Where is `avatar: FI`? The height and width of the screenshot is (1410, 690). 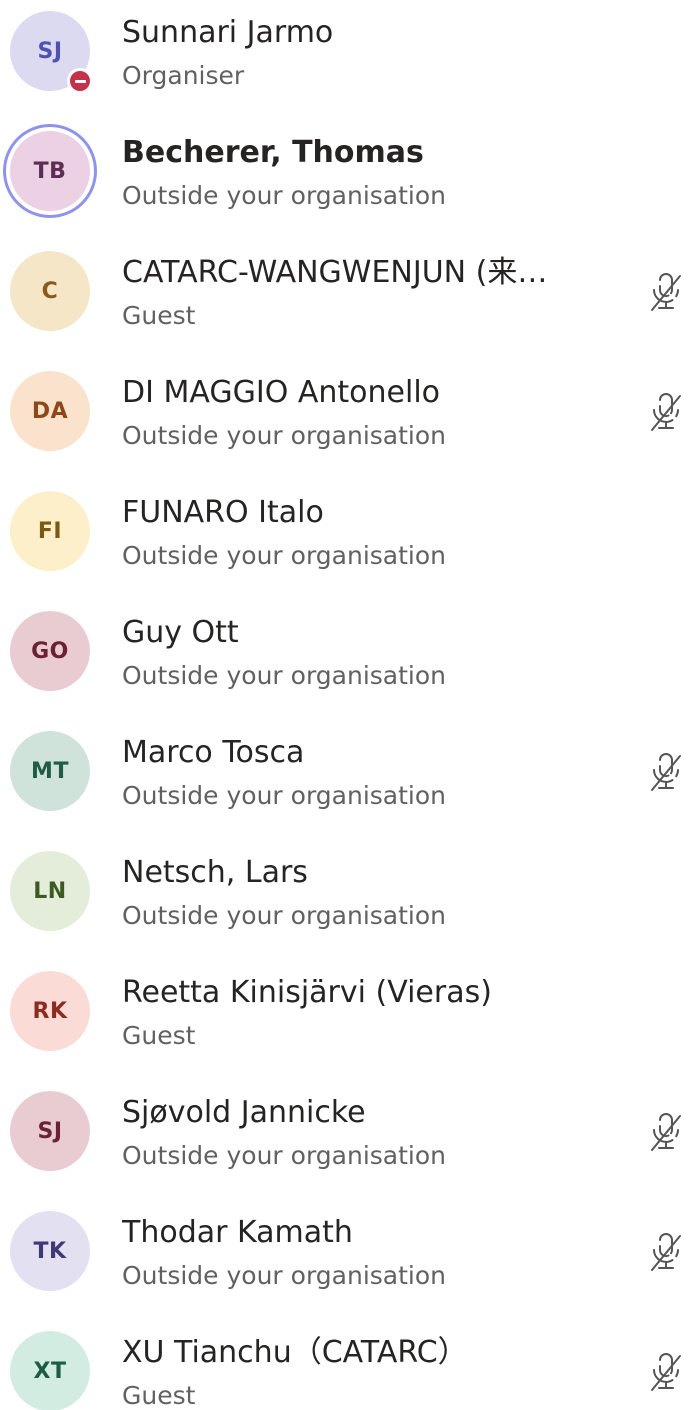
avatar: FI is located at coordinates (50, 531).